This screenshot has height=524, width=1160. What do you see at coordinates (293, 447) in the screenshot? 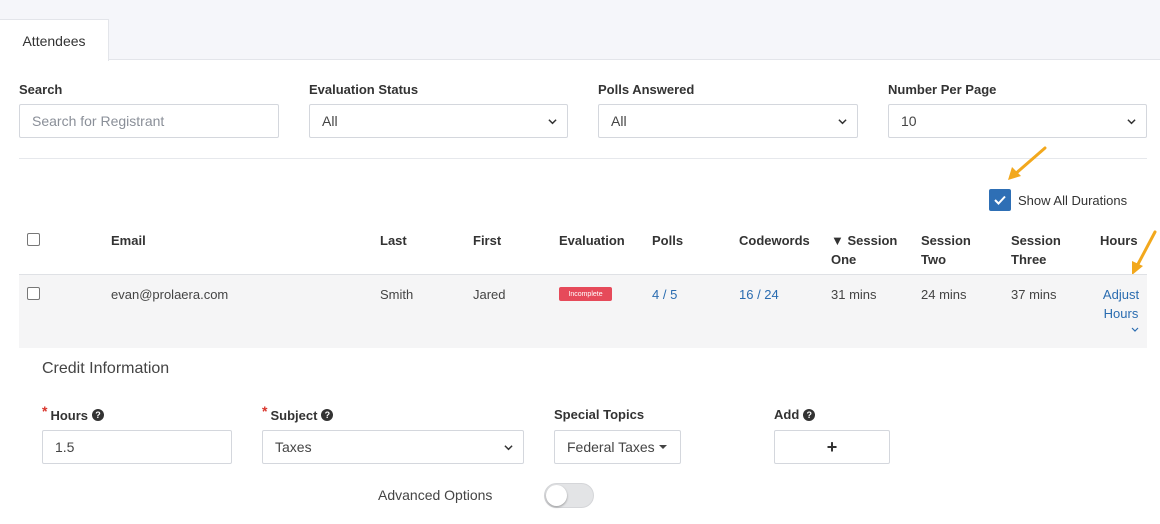
I see `subject-value: Taxes` at bounding box center [293, 447].